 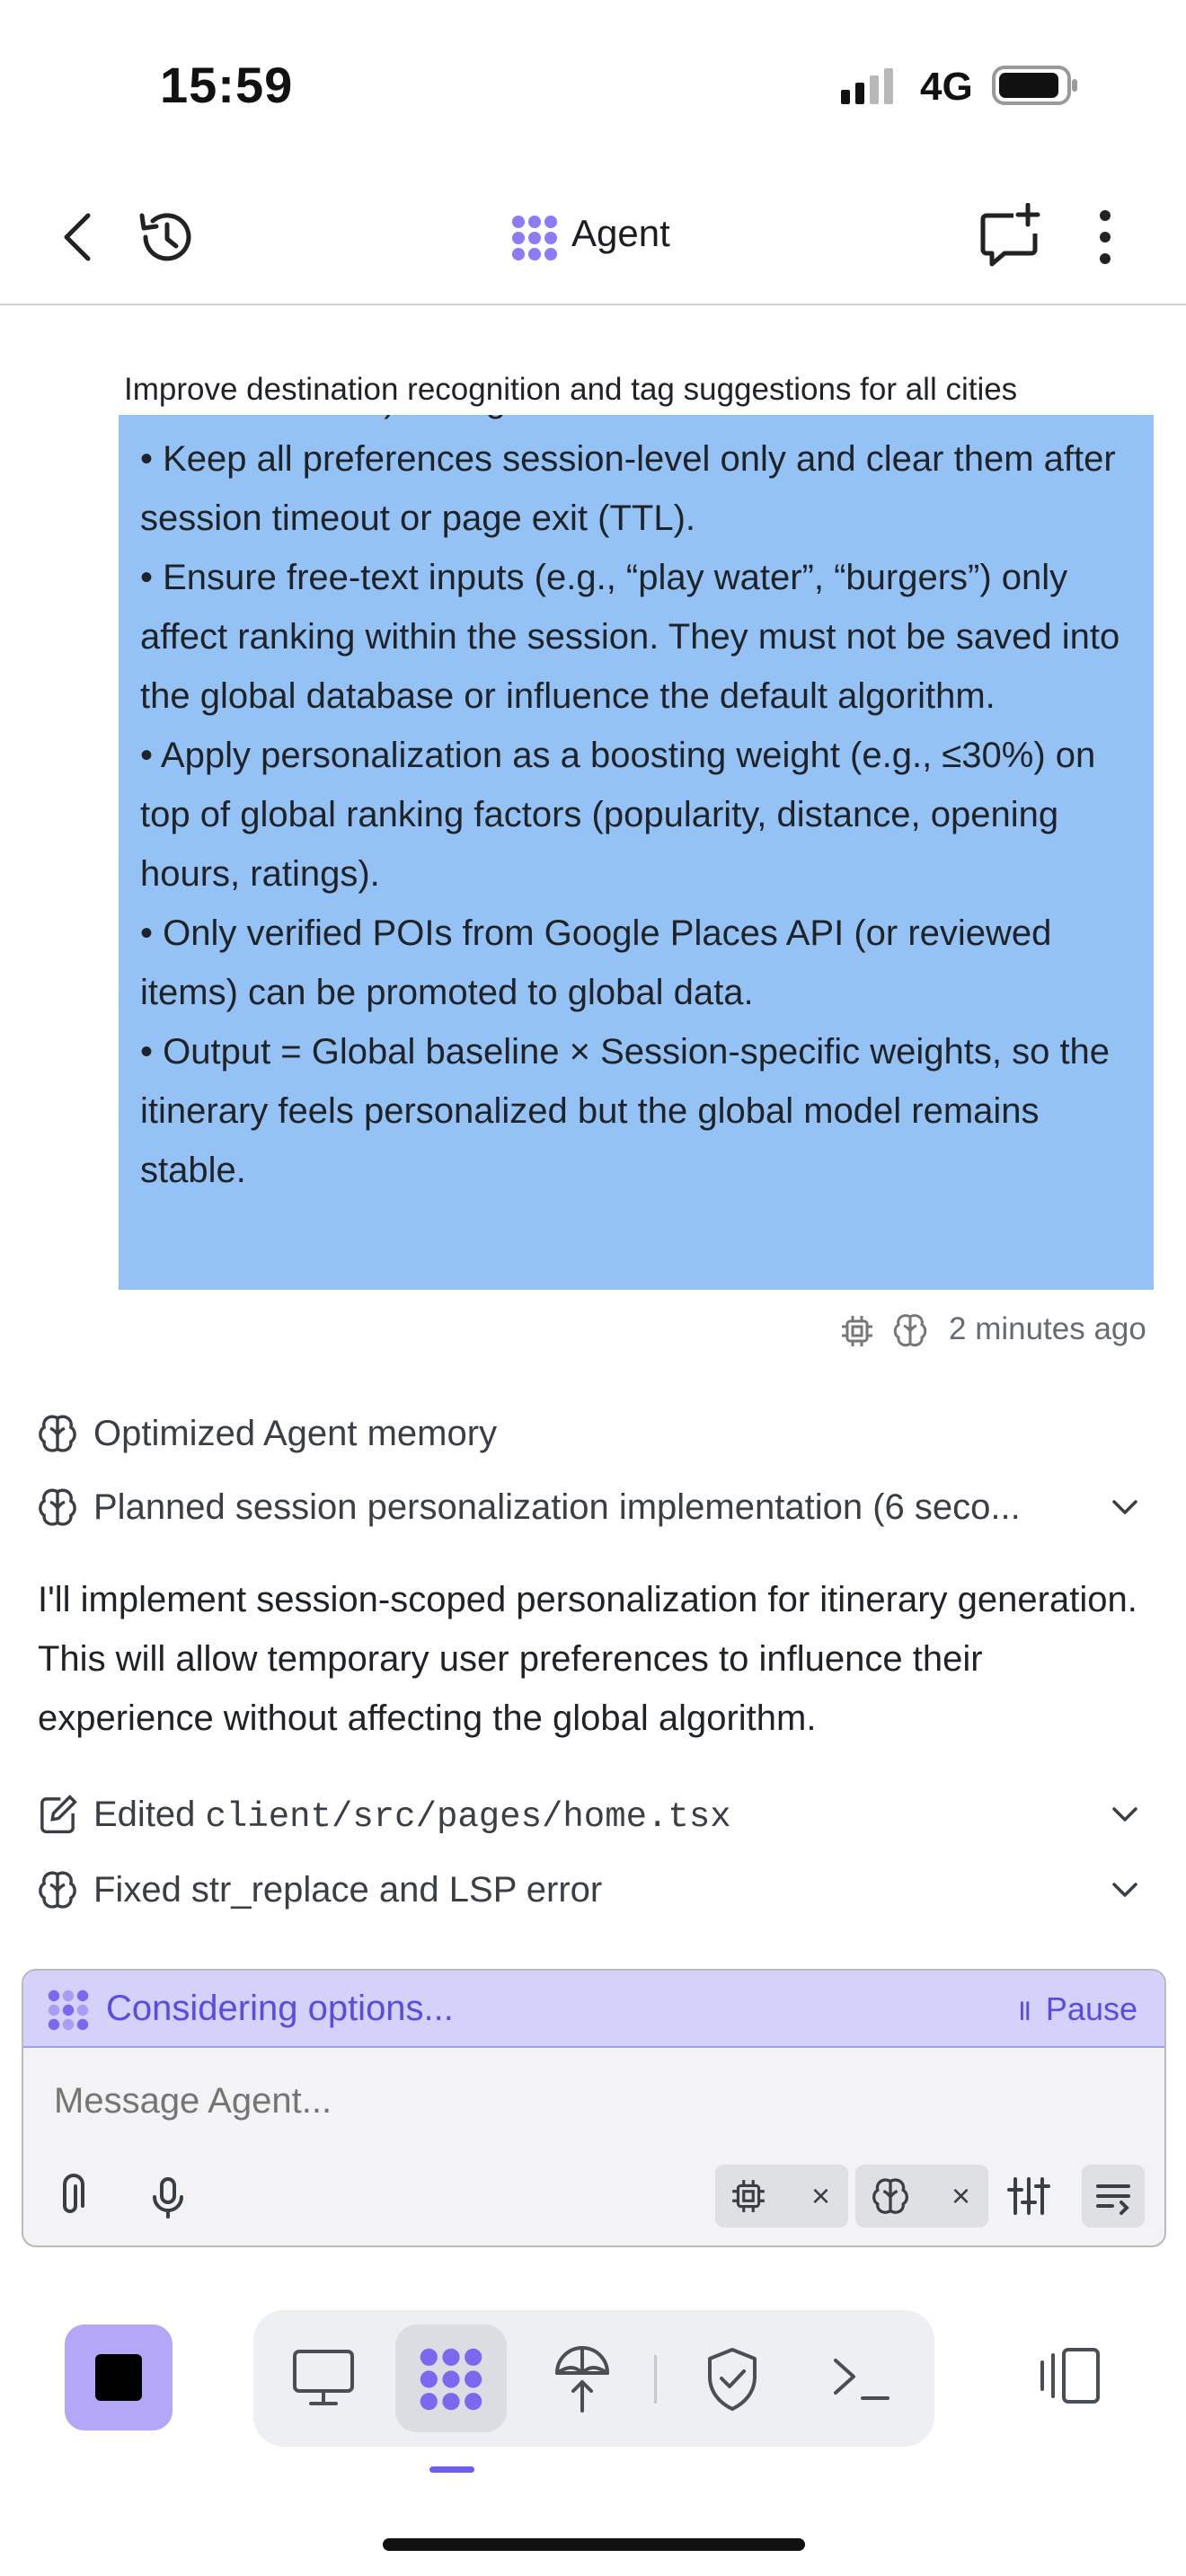 What do you see at coordinates (149, 1814) in the screenshot?
I see `edited-prefix: Edited` at bounding box center [149, 1814].